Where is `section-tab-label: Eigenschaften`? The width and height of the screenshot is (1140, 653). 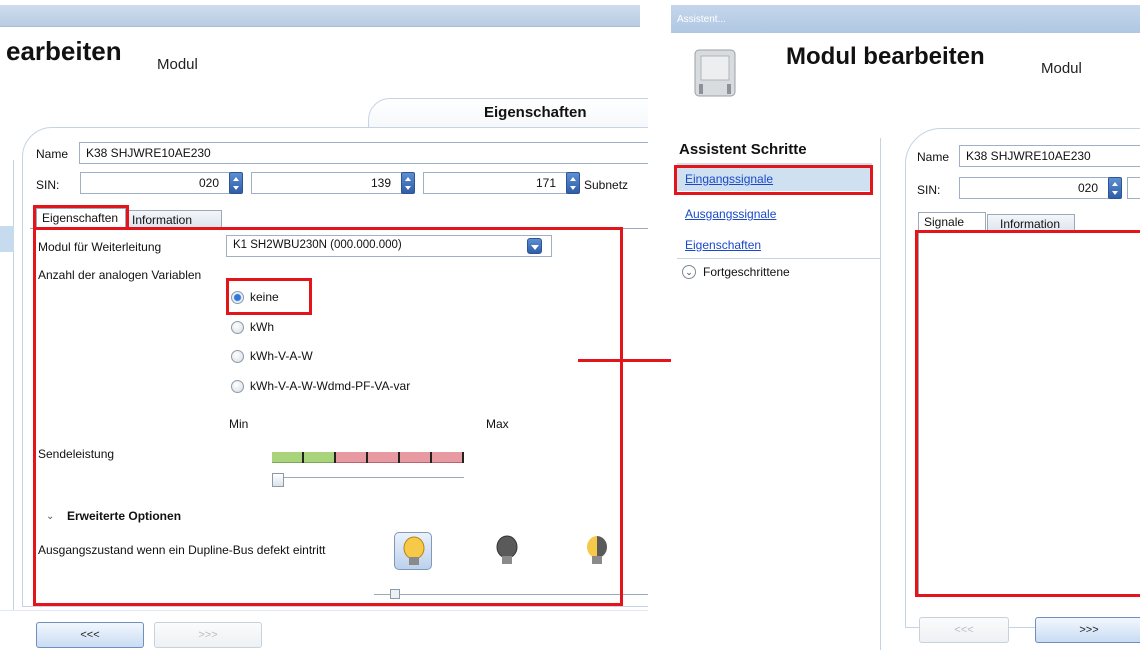 section-tab-label: Eigenschaften is located at coordinates (535, 112).